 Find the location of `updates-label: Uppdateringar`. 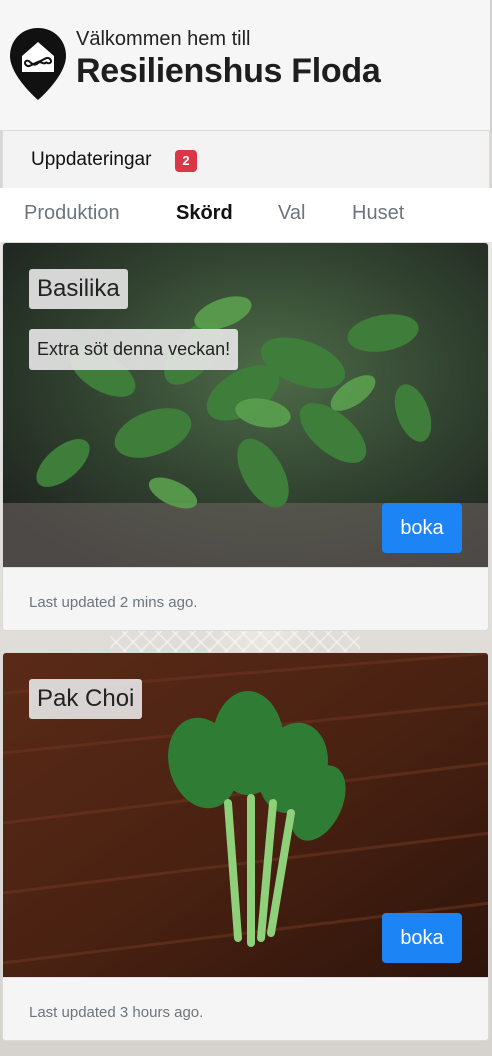

updates-label: Uppdateringar is located at coordinates (91, 159).